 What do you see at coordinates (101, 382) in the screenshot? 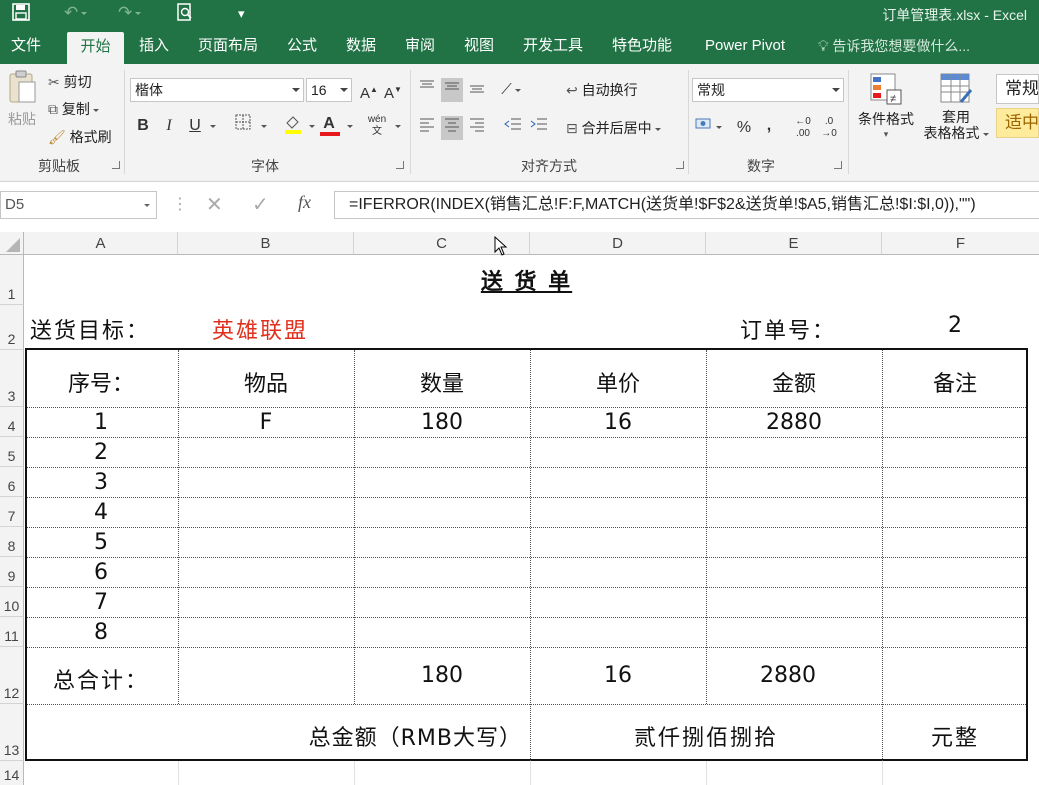
I see `header-no: 序号：` at bounding box center [101, 382].